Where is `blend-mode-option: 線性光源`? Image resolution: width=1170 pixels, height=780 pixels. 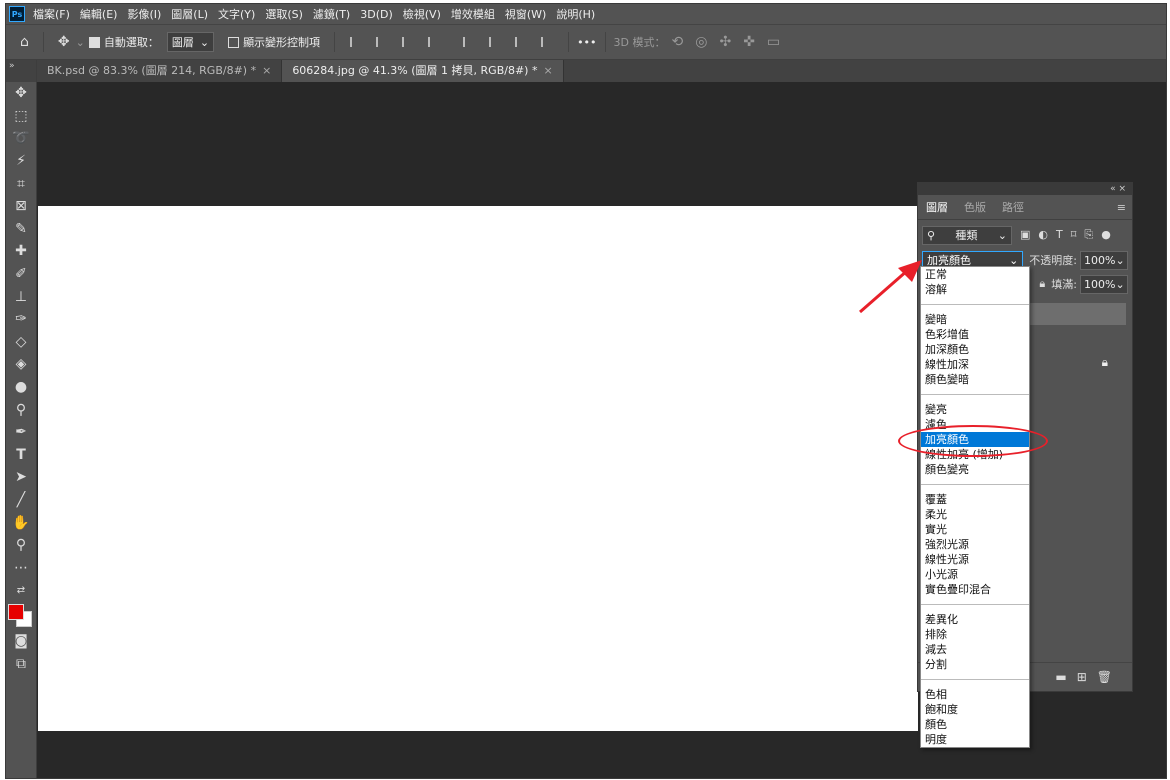 blend-mode-option: 線性光源 is located at coordinates (975, 559).